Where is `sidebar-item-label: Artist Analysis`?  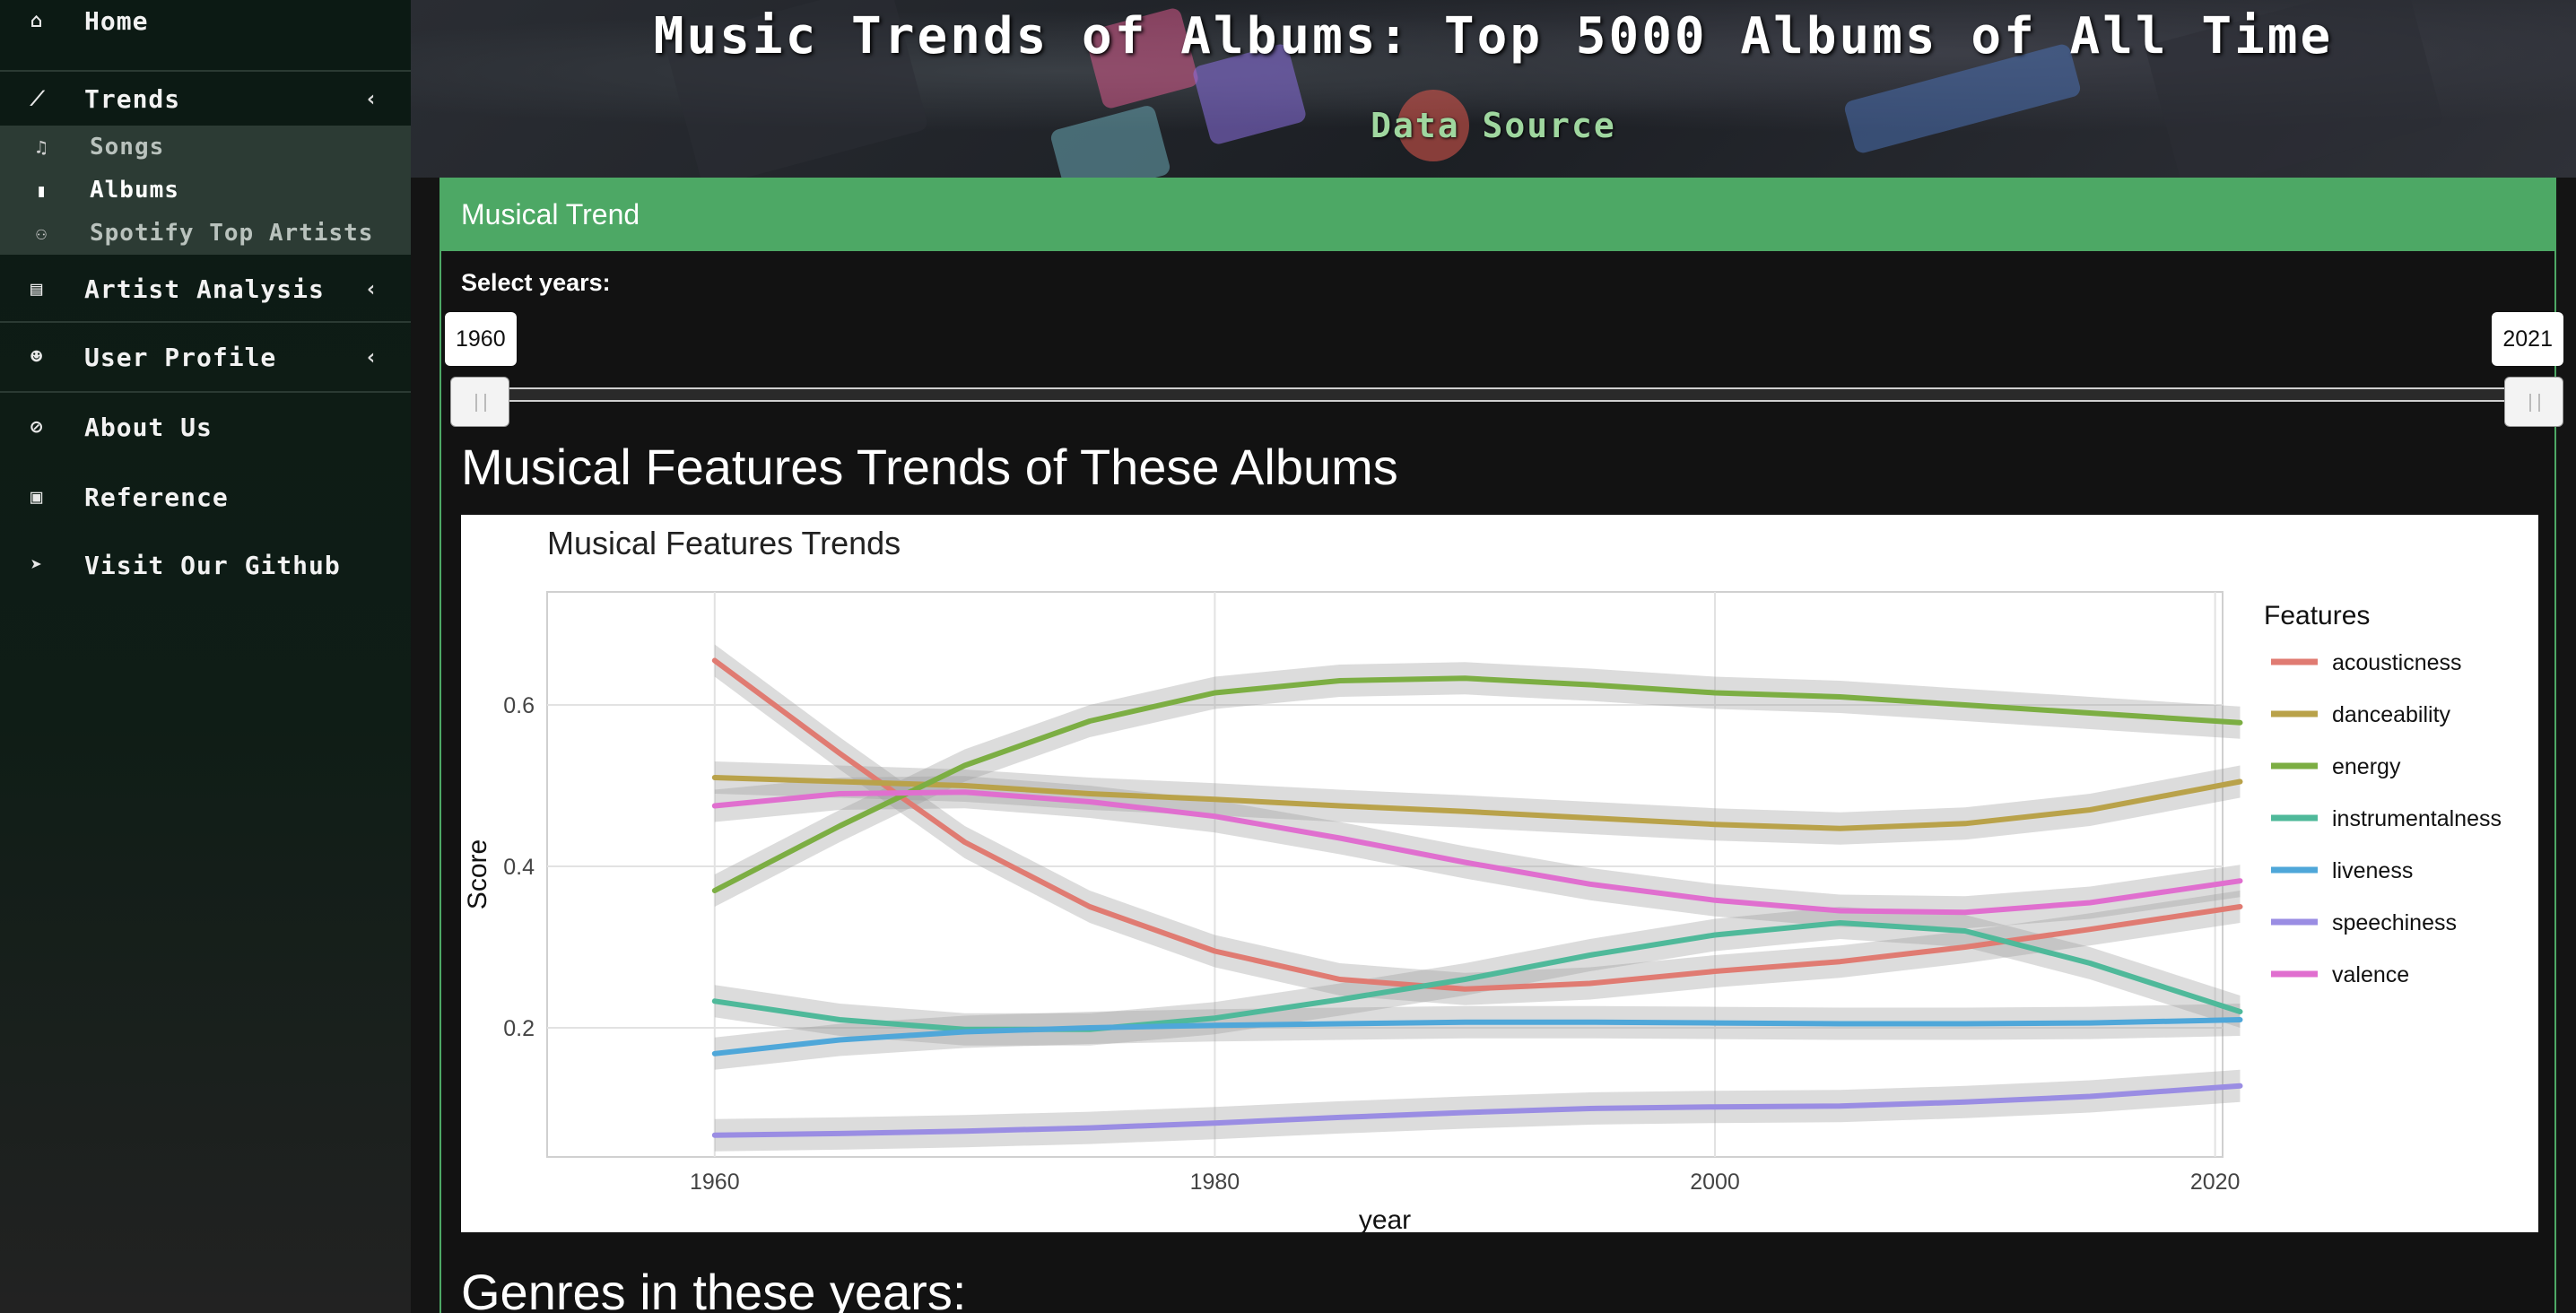
sidebar-item-label: Artist Analysis is located at coordinates (204, 289).